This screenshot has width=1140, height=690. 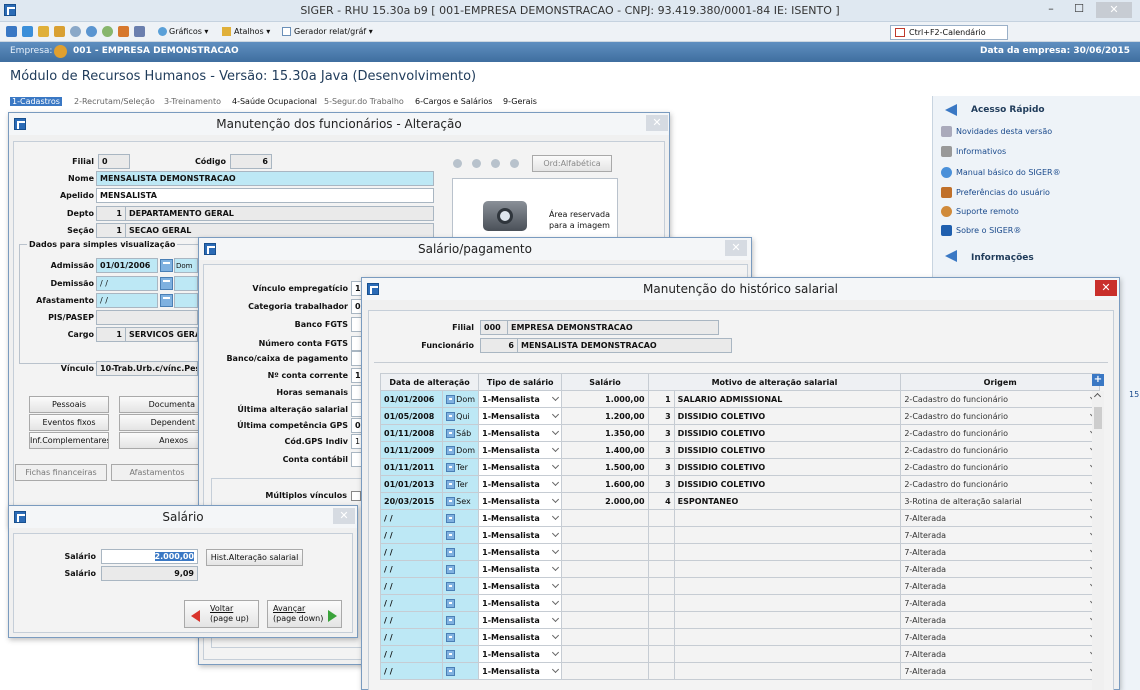 I want to click on menu-gerais: 9-Gerais, so click(x=520, y=101).